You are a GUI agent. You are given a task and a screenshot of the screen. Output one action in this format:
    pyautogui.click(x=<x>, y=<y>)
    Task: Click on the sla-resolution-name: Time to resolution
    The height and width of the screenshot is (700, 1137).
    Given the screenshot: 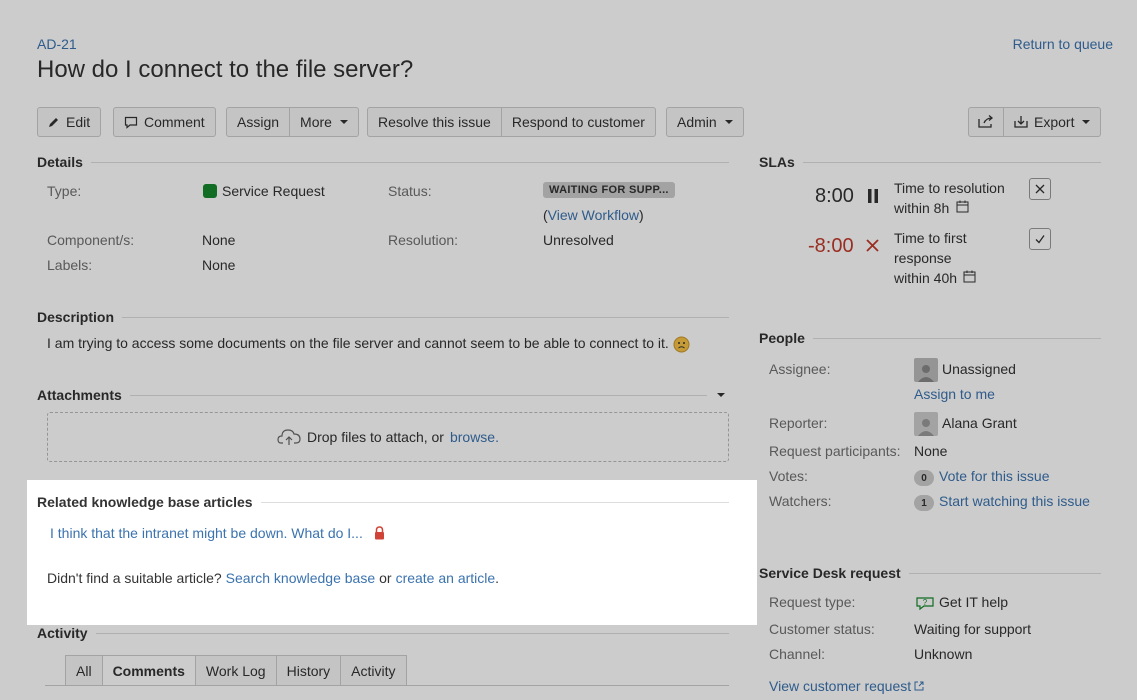 What is the action you would take?
    pyautogui.click(x=949, y=188)
    